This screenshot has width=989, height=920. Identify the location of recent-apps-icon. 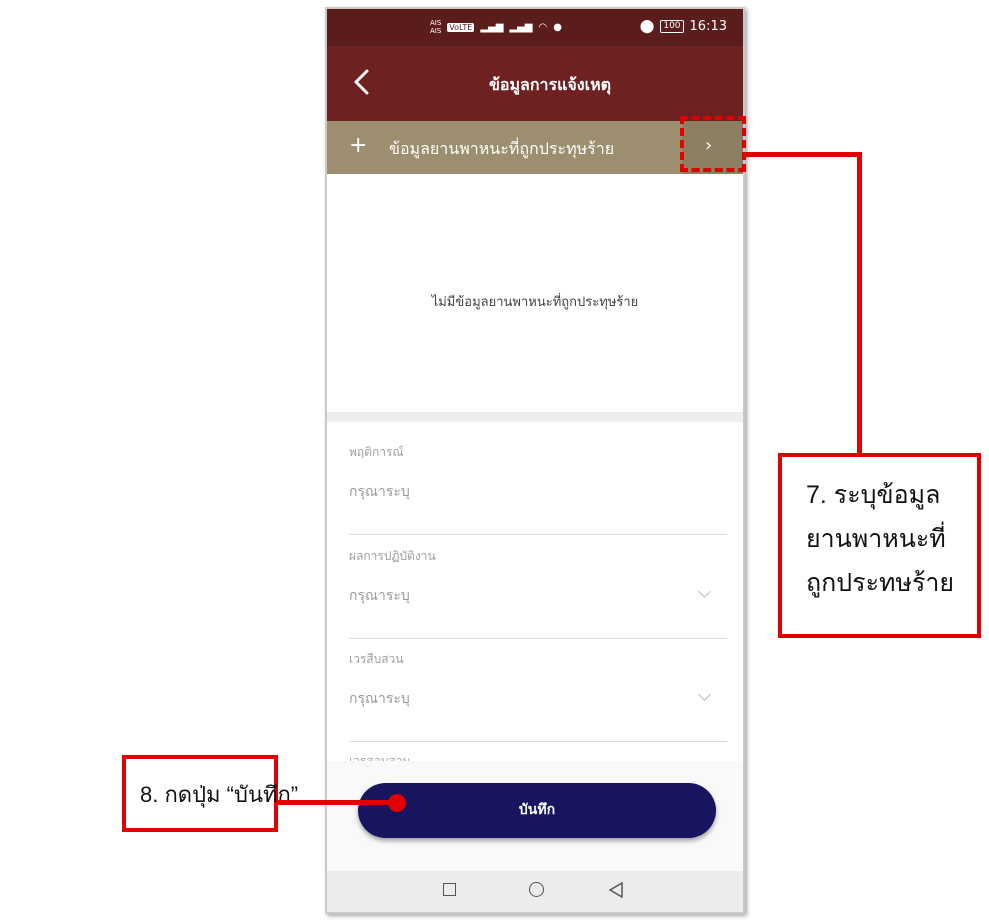
(449, 889).